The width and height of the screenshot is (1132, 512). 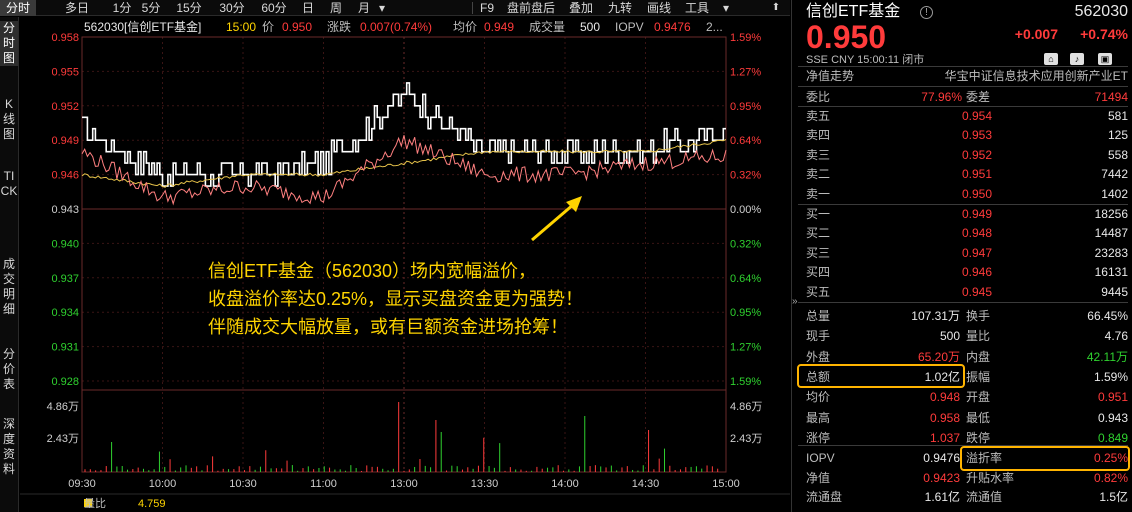 What do you see at coordinates (942, 174) in the screenshot?
I see `ask-level-price: 0.951` at bounding box center [942, 174].